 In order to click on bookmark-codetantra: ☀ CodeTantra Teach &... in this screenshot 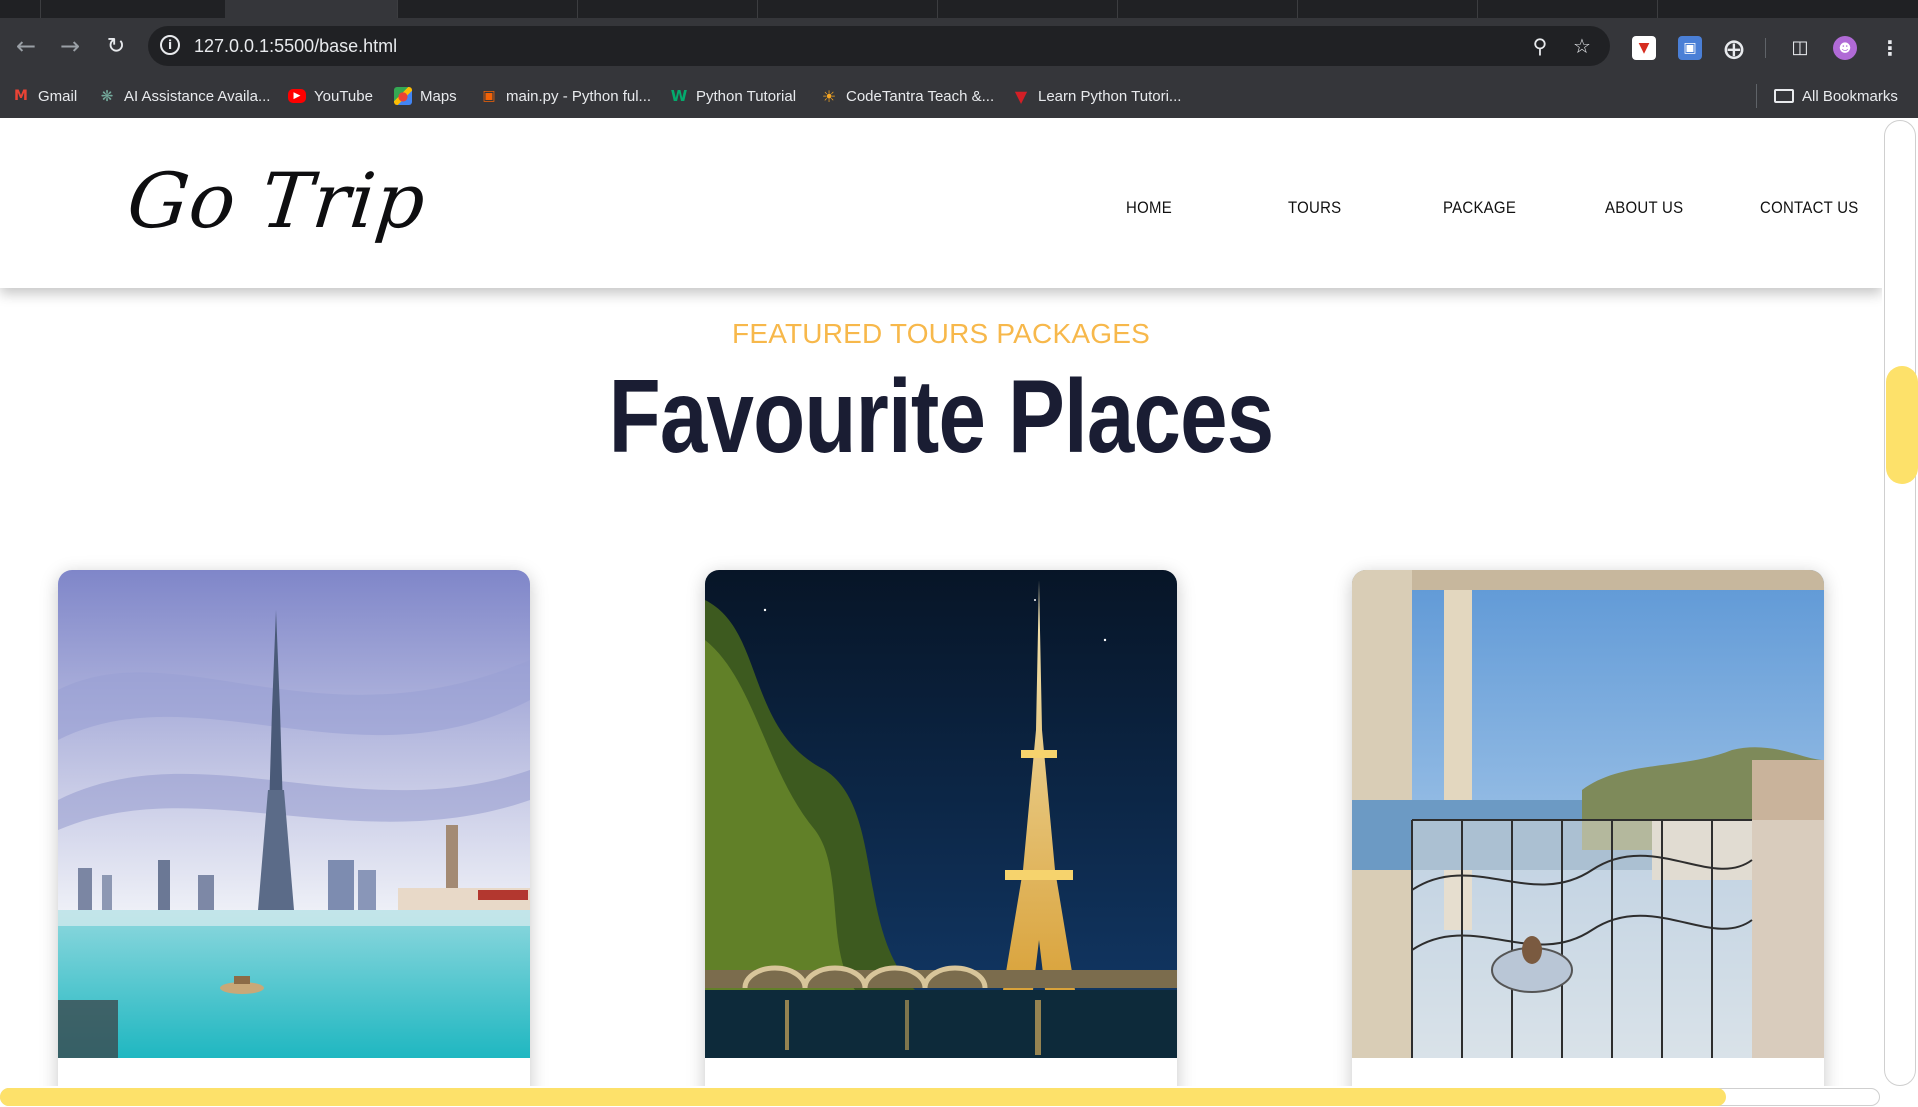, I will do `click(907, 96)`.